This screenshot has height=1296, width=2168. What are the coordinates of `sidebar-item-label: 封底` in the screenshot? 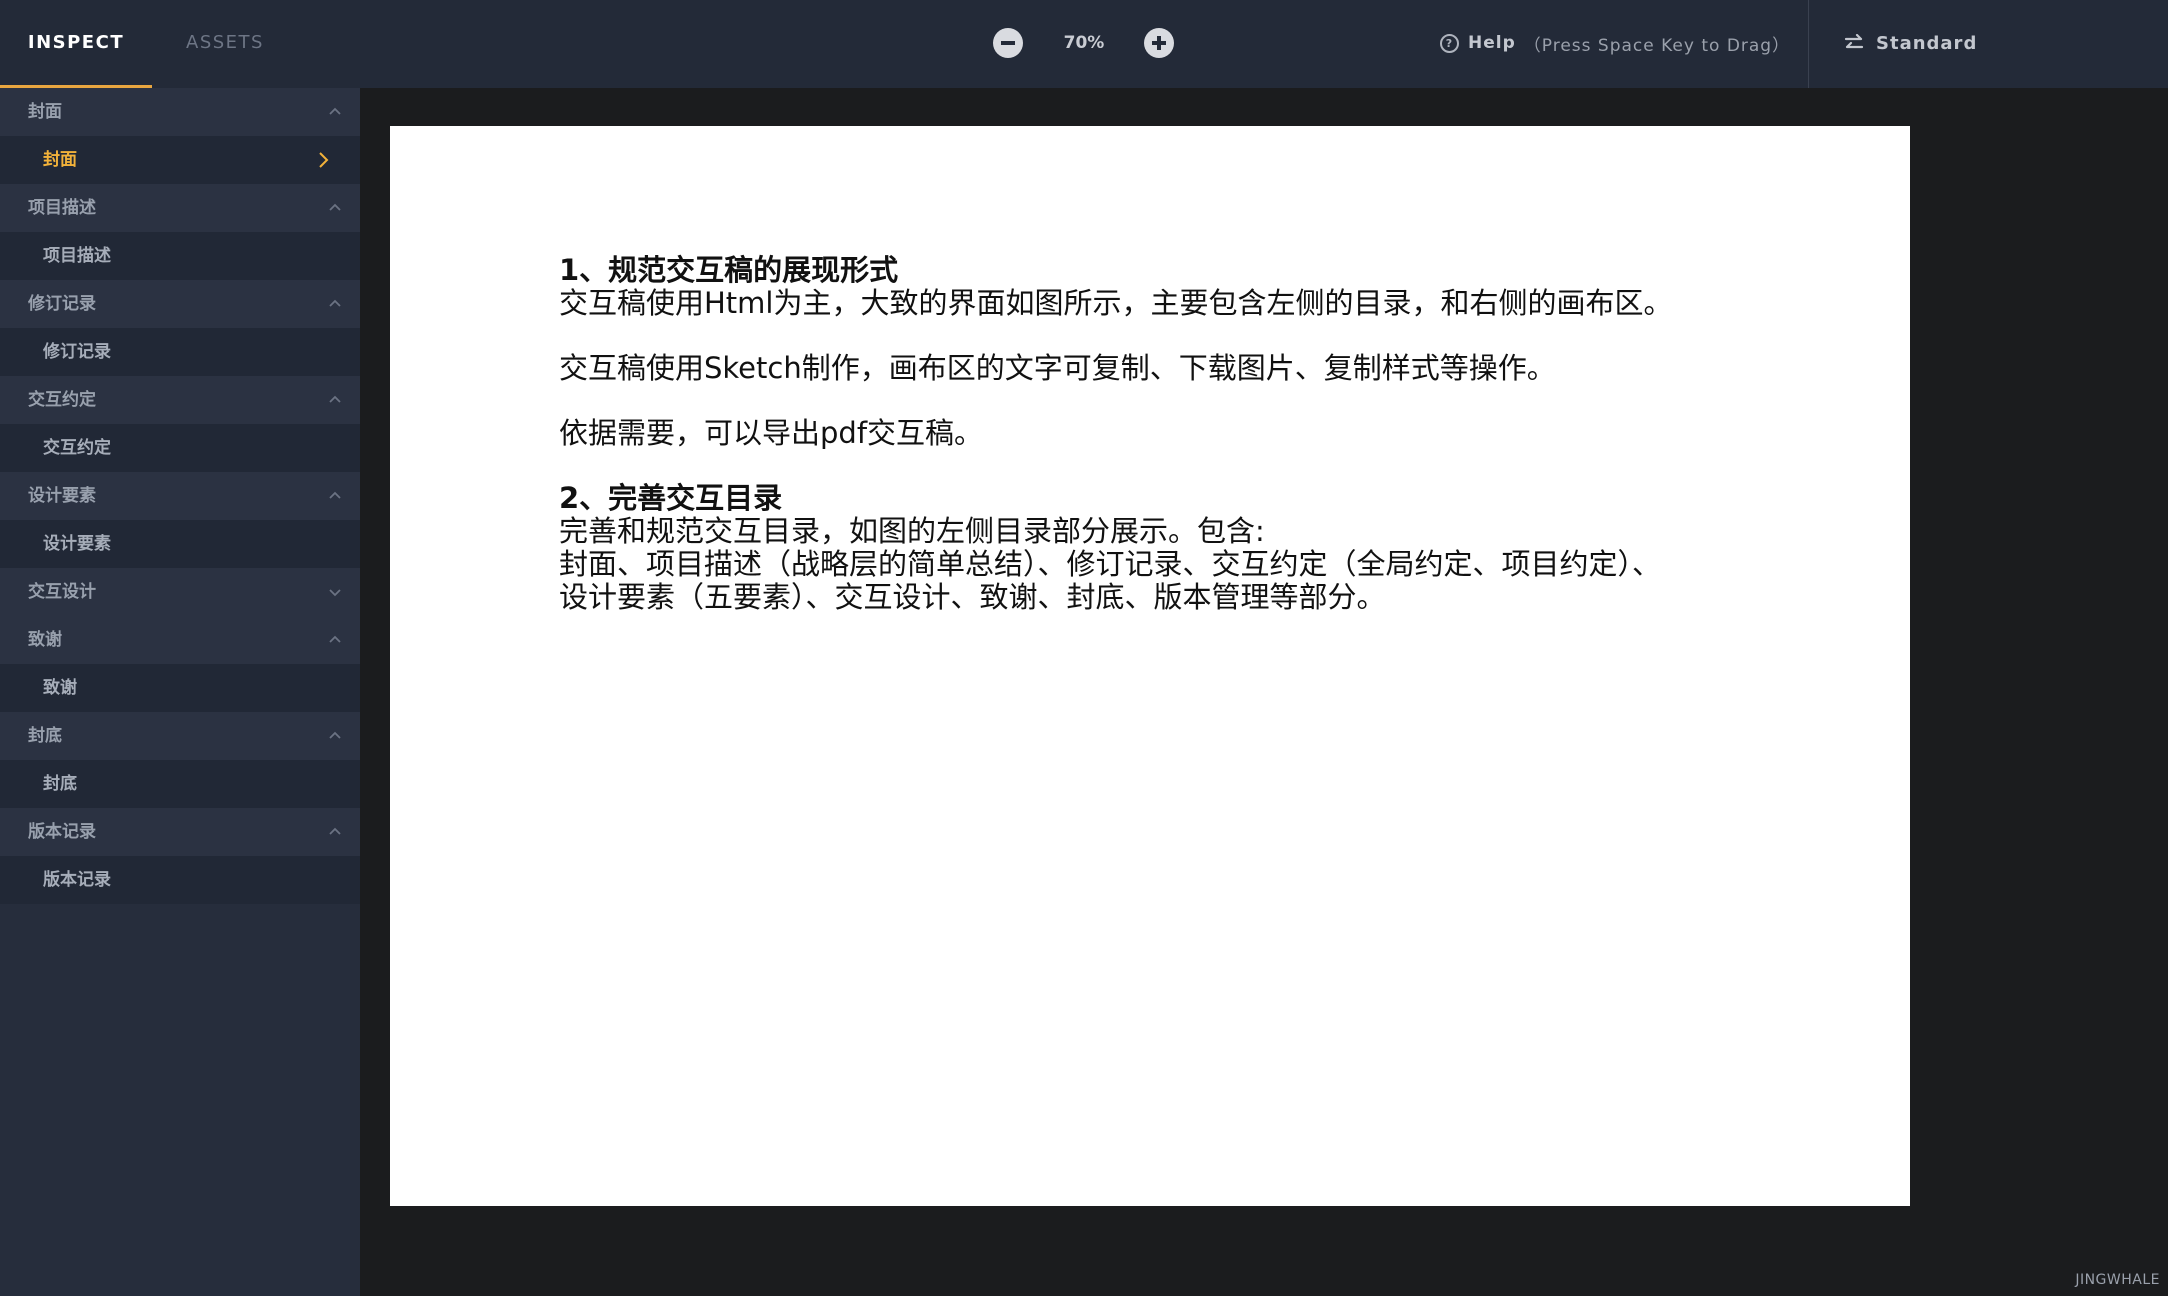 It's located at (60, 784).